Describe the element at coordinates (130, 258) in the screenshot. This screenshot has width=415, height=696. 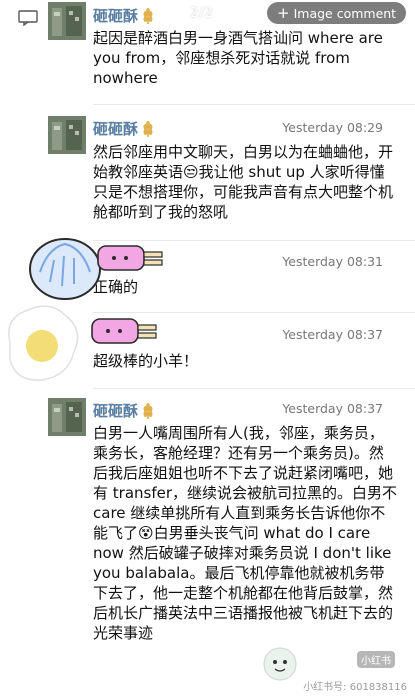
I see `sheep-popsicle-sticker-icon` at that location.